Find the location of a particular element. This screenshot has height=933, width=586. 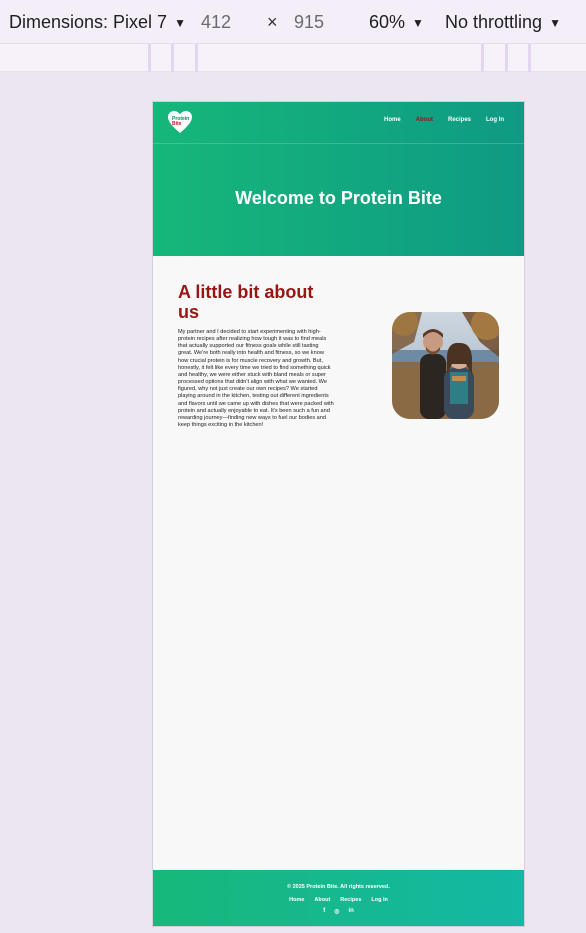

footer-link-about: About is located at coordinates (322, 900).